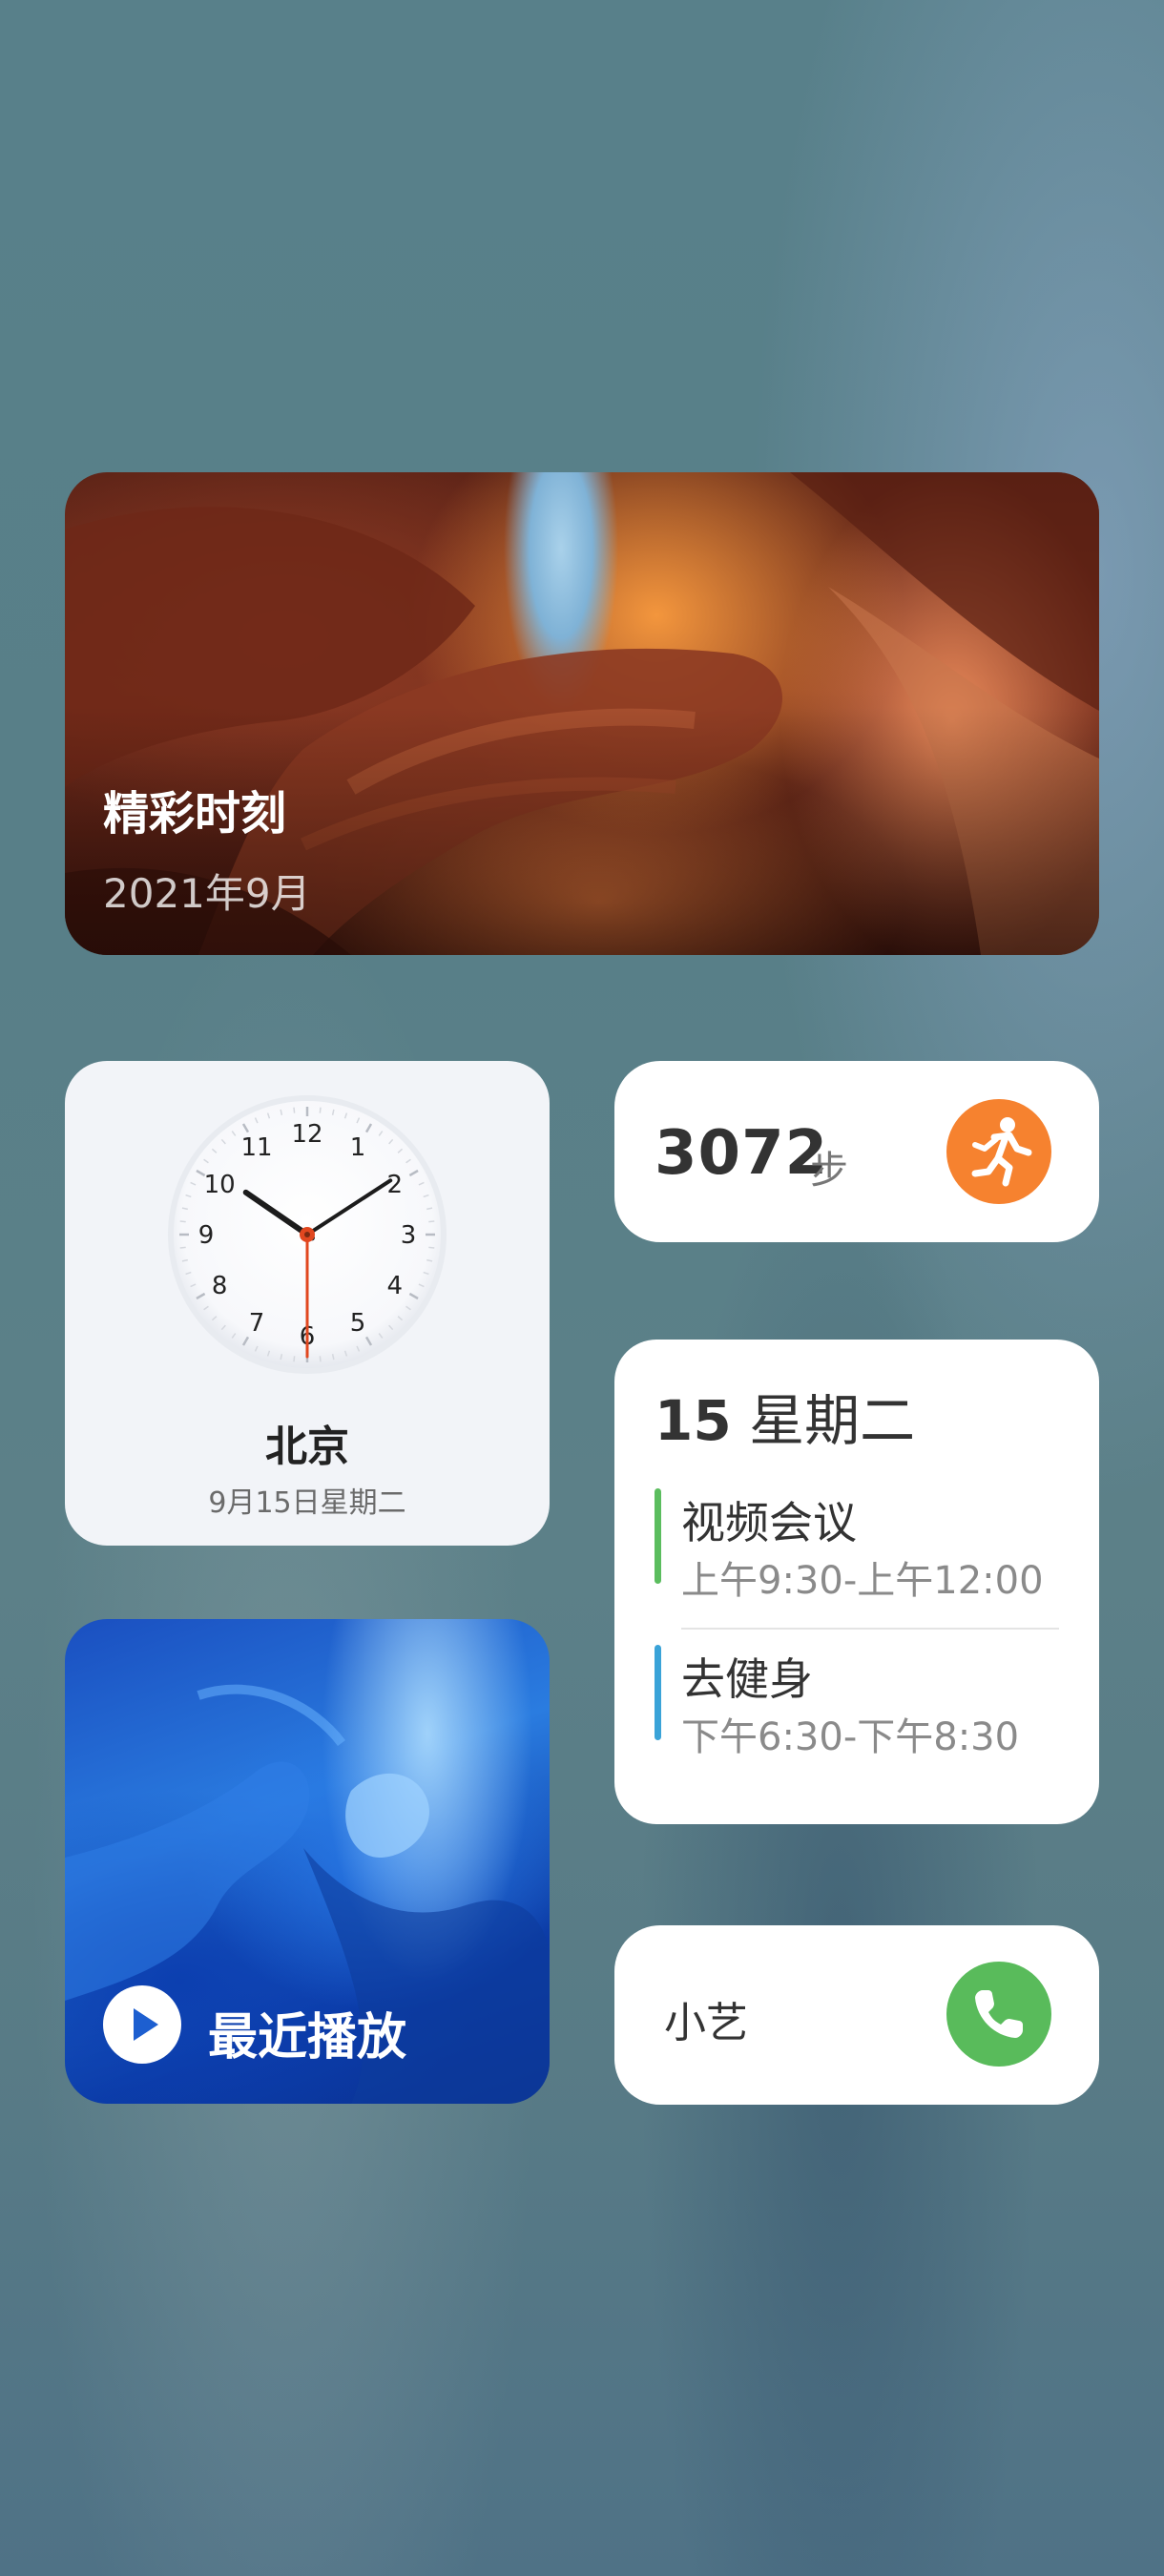 The width and height of the screenshot is (1164, 2576). Describe the element at coordinates (863, 1581) in the screenshot. I see `event-time: 上午9:30-上午12:00` at that location.